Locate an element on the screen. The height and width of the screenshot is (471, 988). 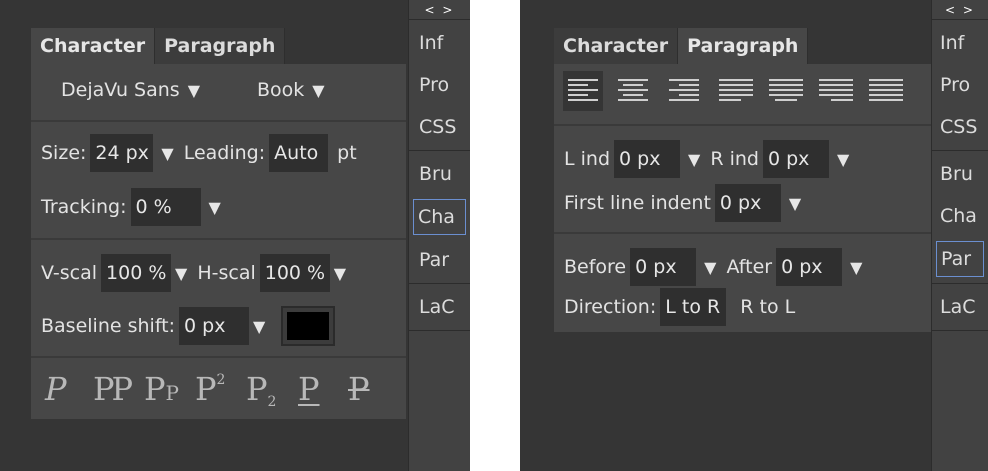
first-line-row: First line indent 0 px ▼ is located at coordinates (687, 203).